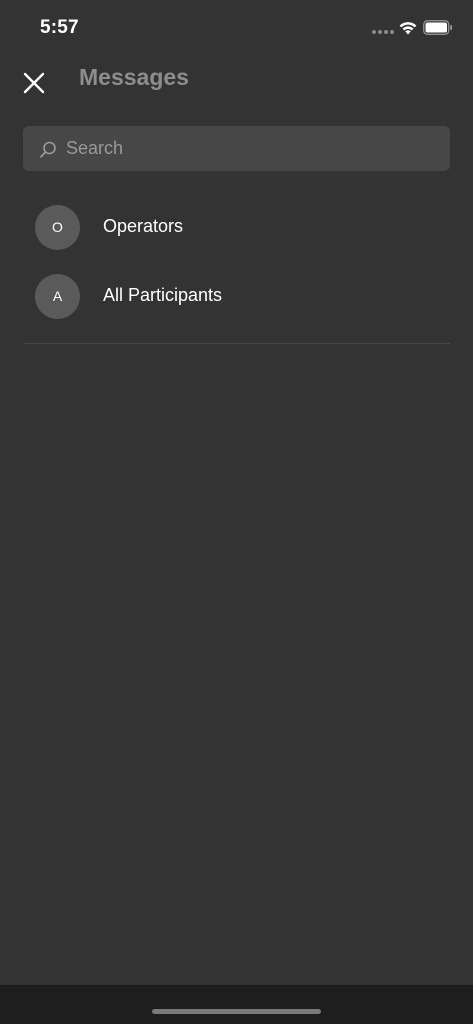 The image size is (473, 1024). I want to click on conversation-name: Operators, so click(143, 226).